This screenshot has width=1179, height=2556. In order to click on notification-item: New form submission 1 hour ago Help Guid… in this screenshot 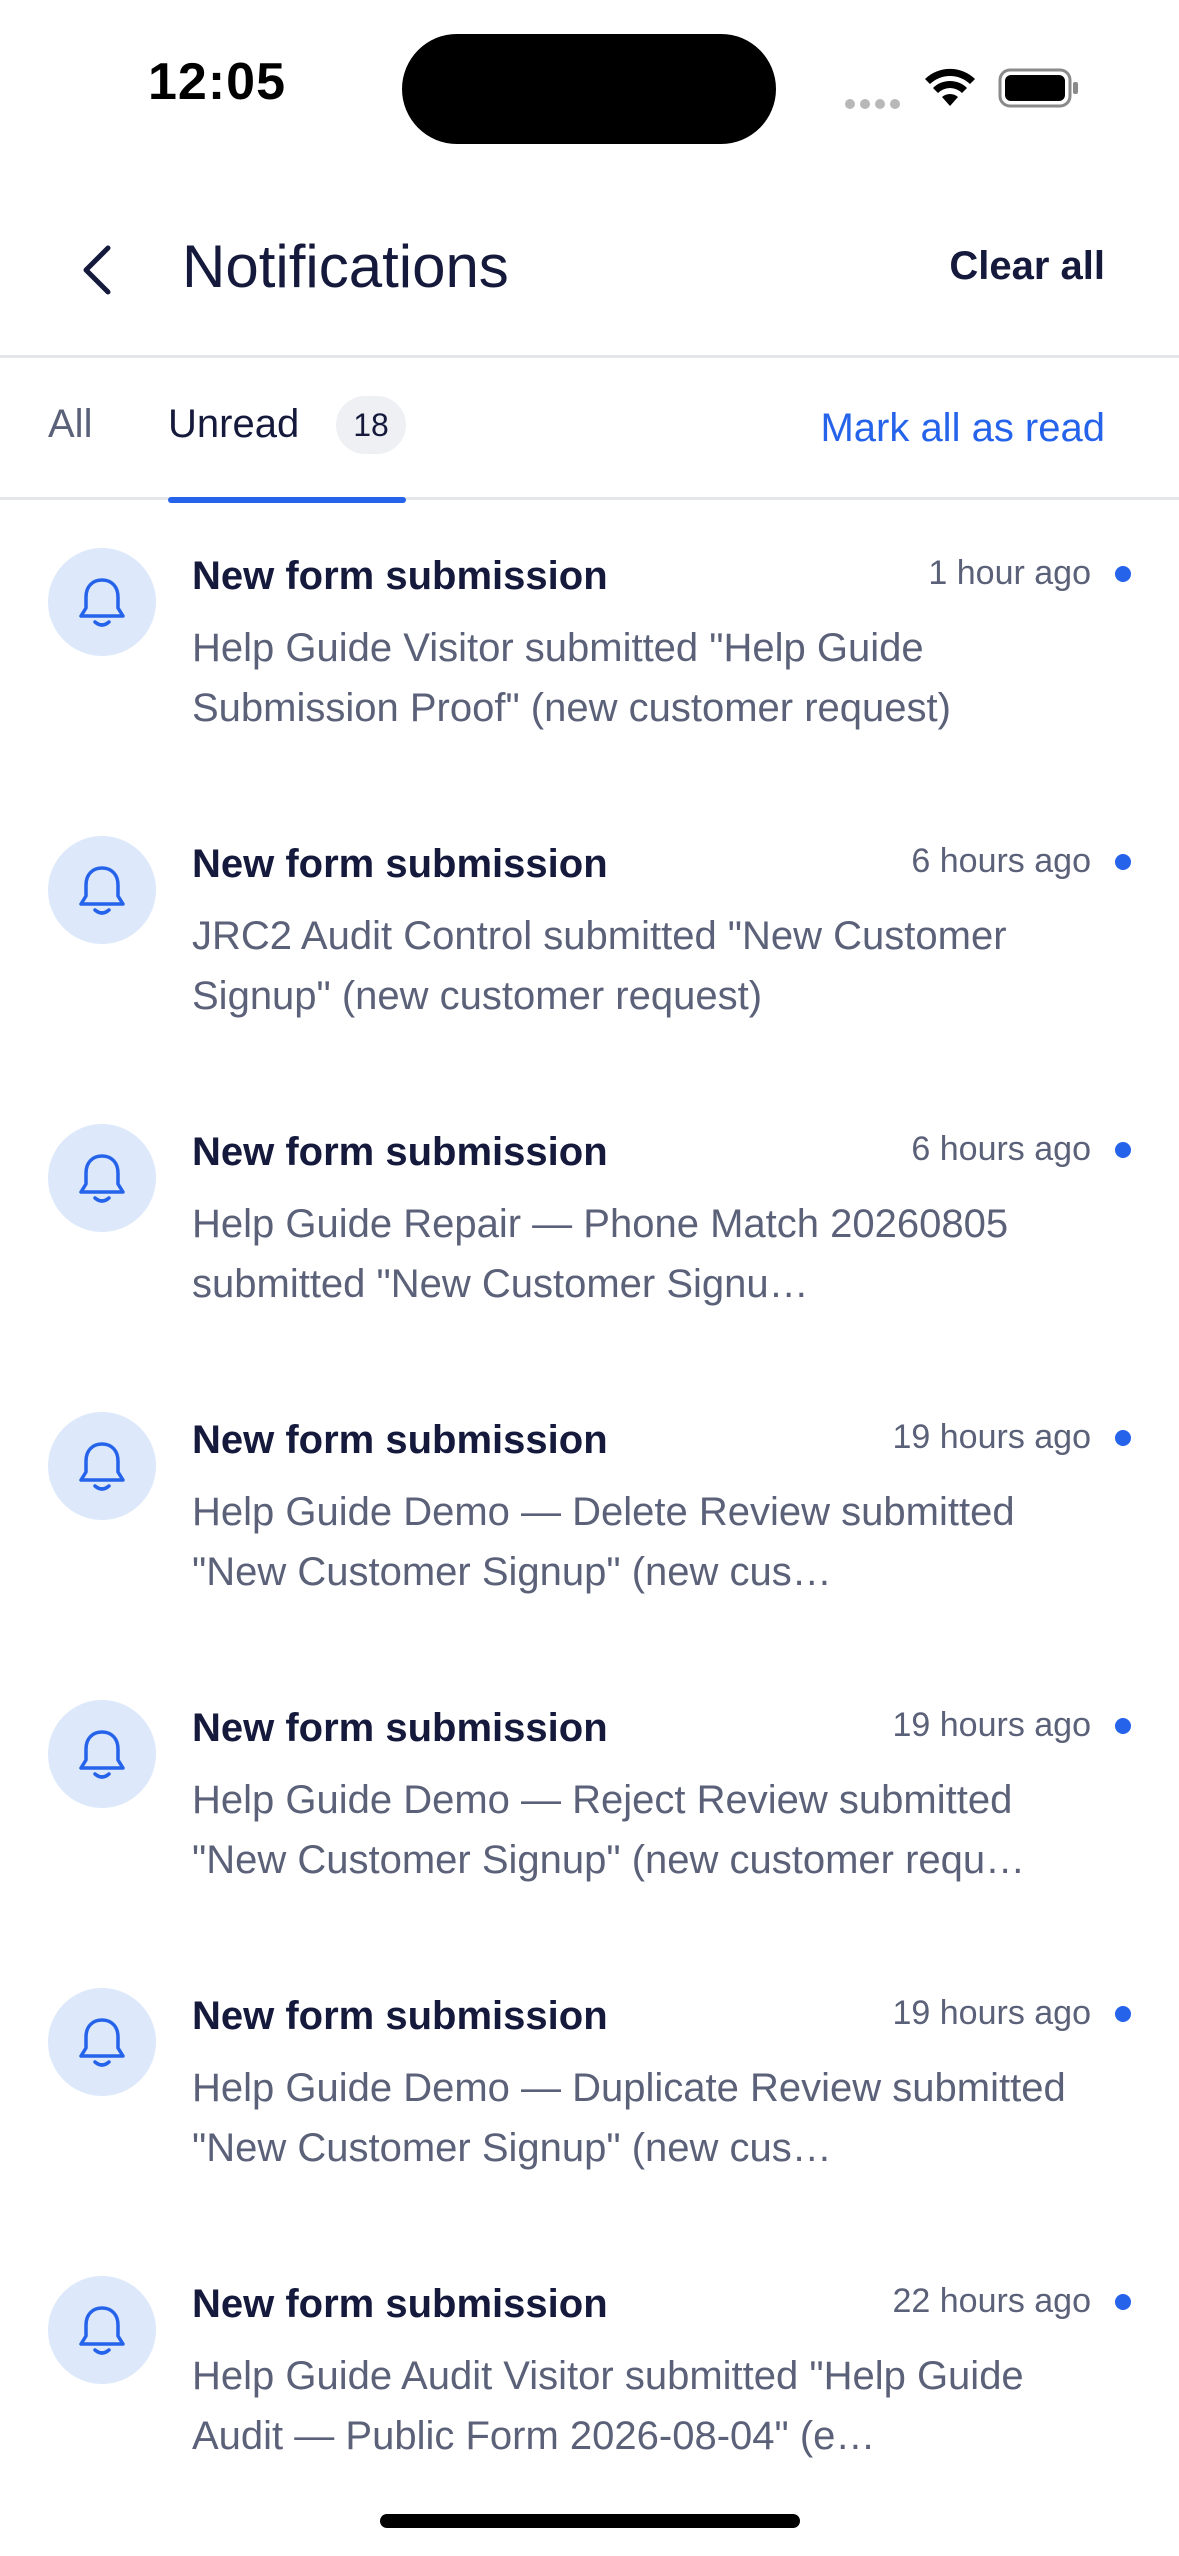, I will do `click(589, 644)`.